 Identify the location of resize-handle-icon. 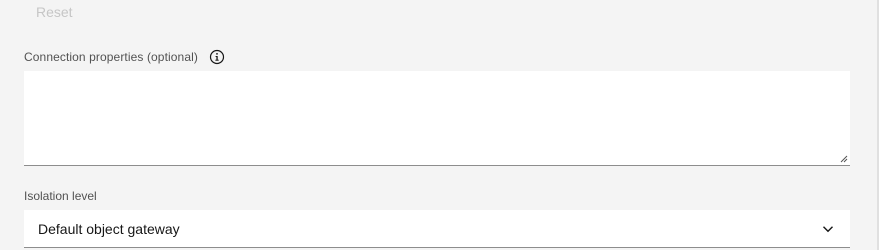
(844, 159).